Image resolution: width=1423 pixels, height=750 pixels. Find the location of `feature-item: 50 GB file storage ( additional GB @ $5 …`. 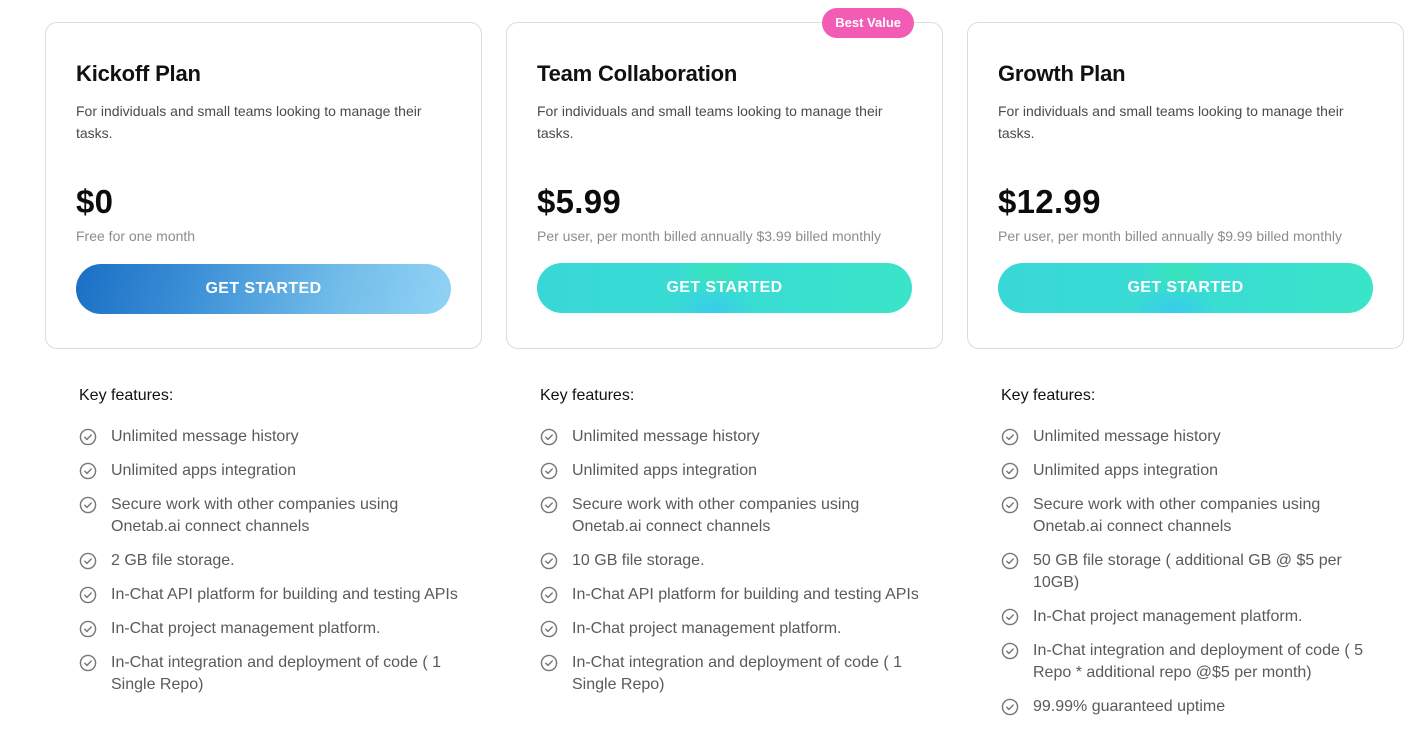

feature-item: 50 GB file storage ( additional GB @ $5 … is located at coordinates (1191, 572).